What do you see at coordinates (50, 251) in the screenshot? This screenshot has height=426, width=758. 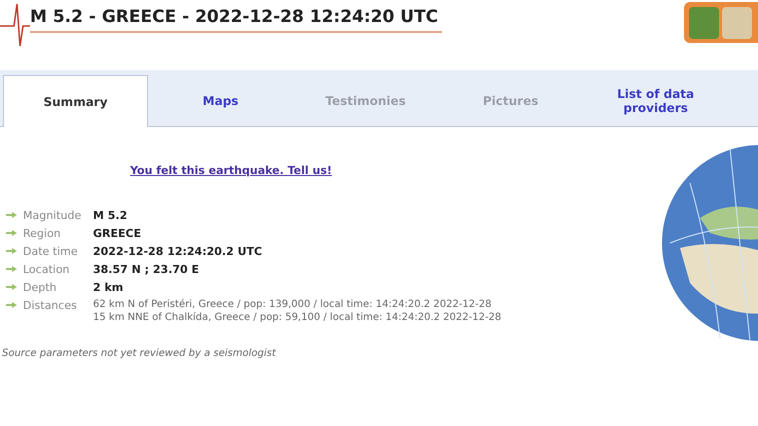 I see `field-label: Date time` at bounding box center [50, 251].